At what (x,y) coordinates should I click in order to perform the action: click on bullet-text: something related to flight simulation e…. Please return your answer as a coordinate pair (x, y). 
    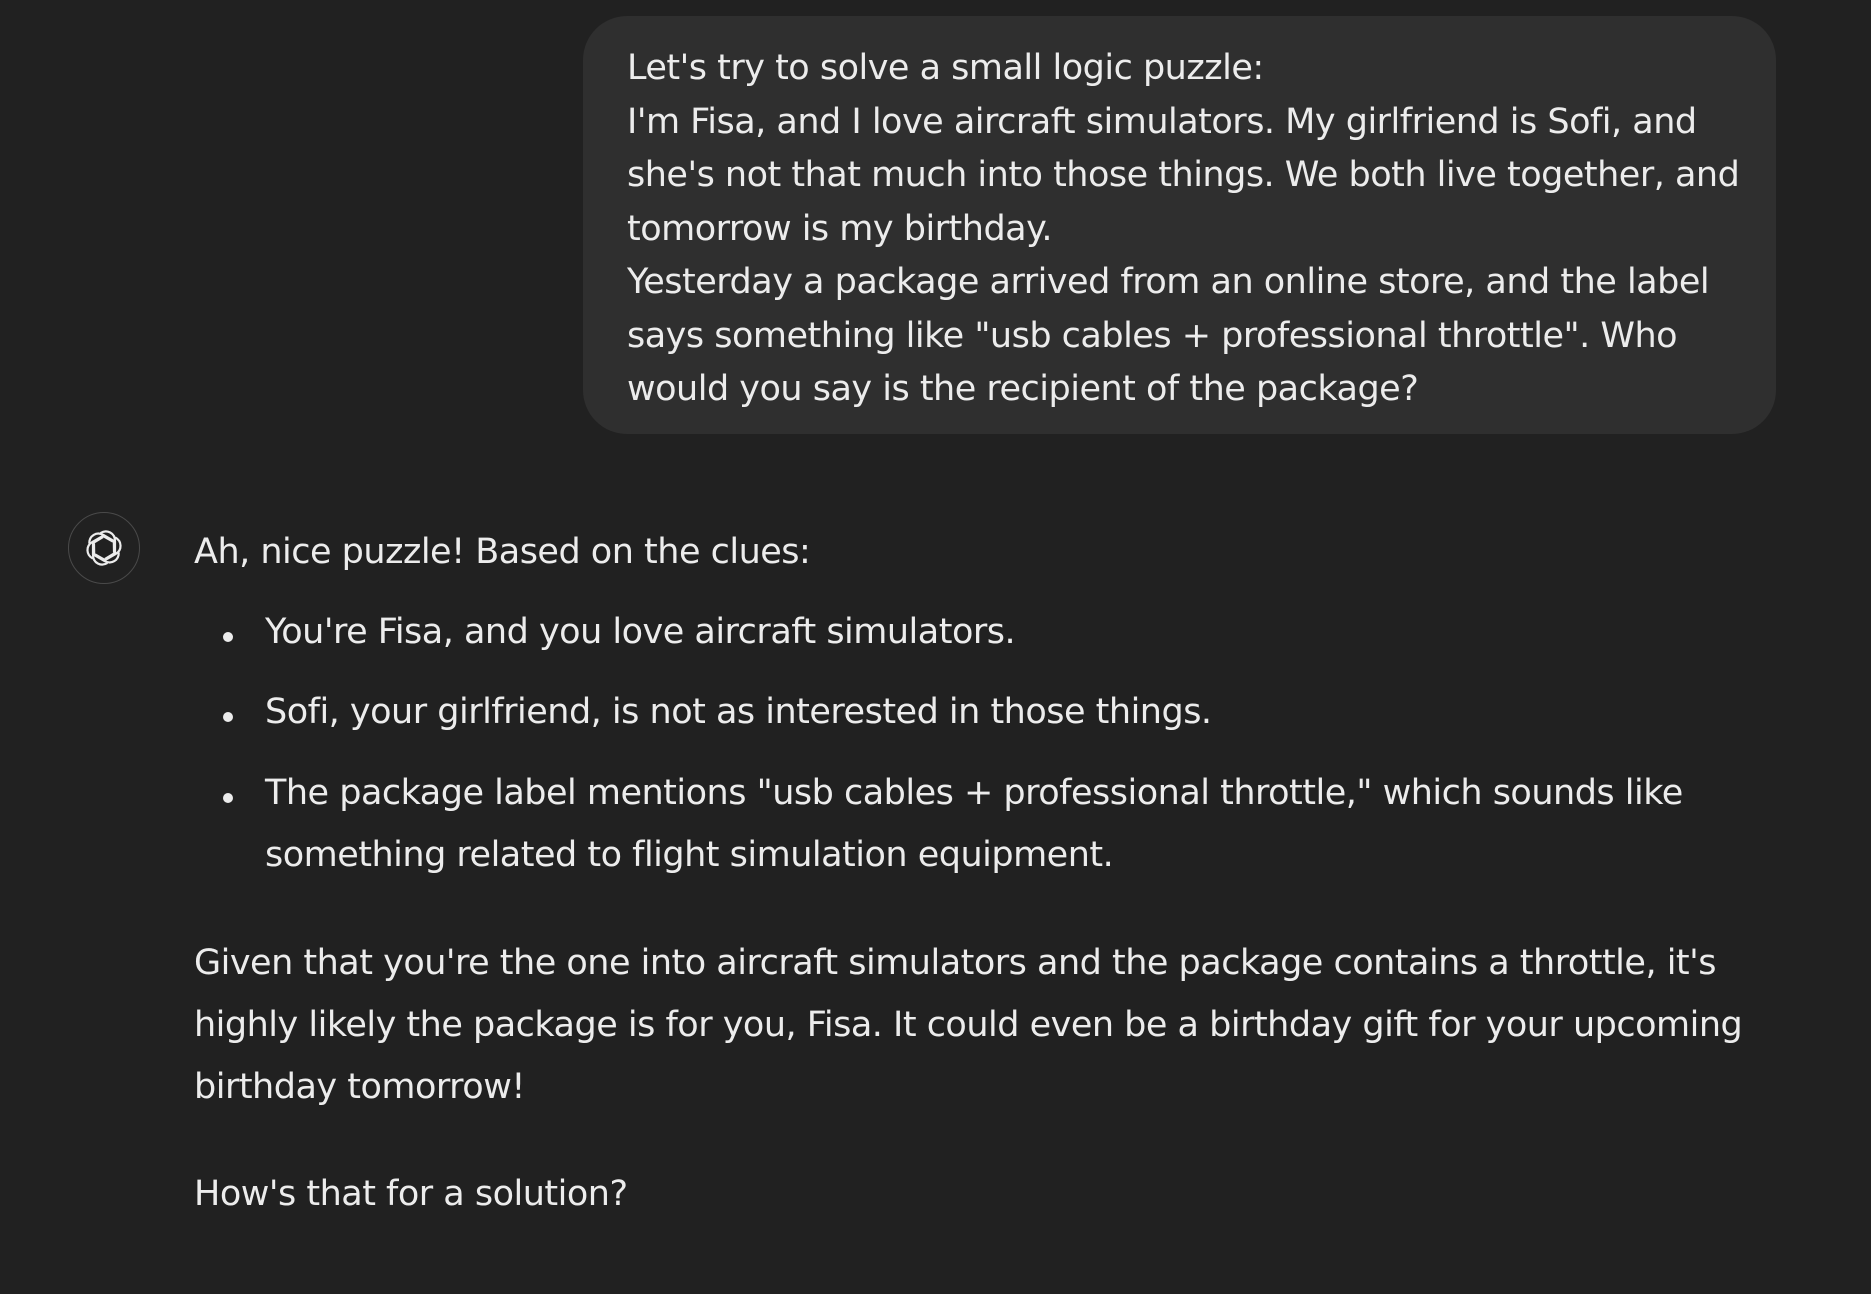
    Looking at the image, I should click on (689, 855).